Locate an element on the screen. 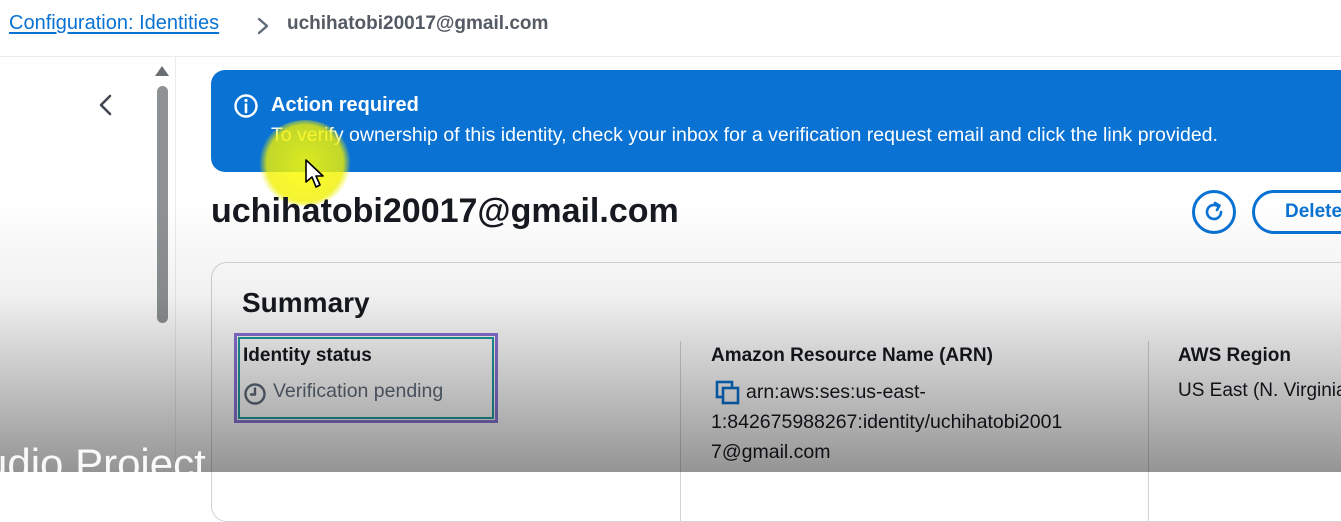 The width and height of the screenshot is (1341, 522). arn-value-line-2: 1:842675988267:identity/uchihatobi2001 is located at coordinates (887, 422).